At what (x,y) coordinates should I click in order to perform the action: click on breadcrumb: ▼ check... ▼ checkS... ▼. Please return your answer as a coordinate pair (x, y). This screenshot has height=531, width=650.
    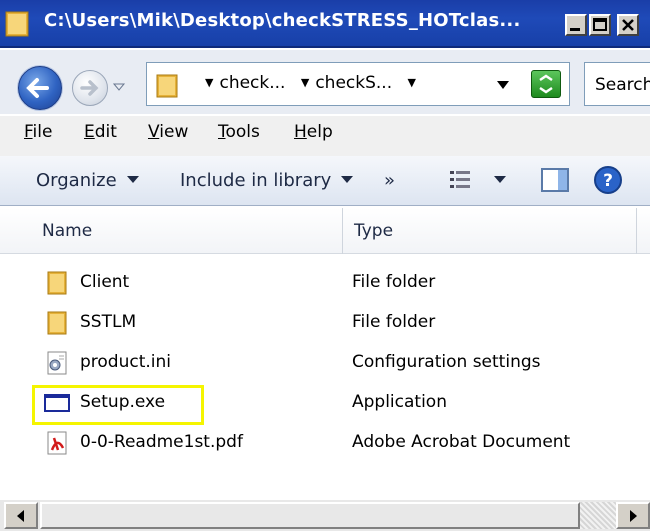
    Looking at the image, I should click on (308, 83).